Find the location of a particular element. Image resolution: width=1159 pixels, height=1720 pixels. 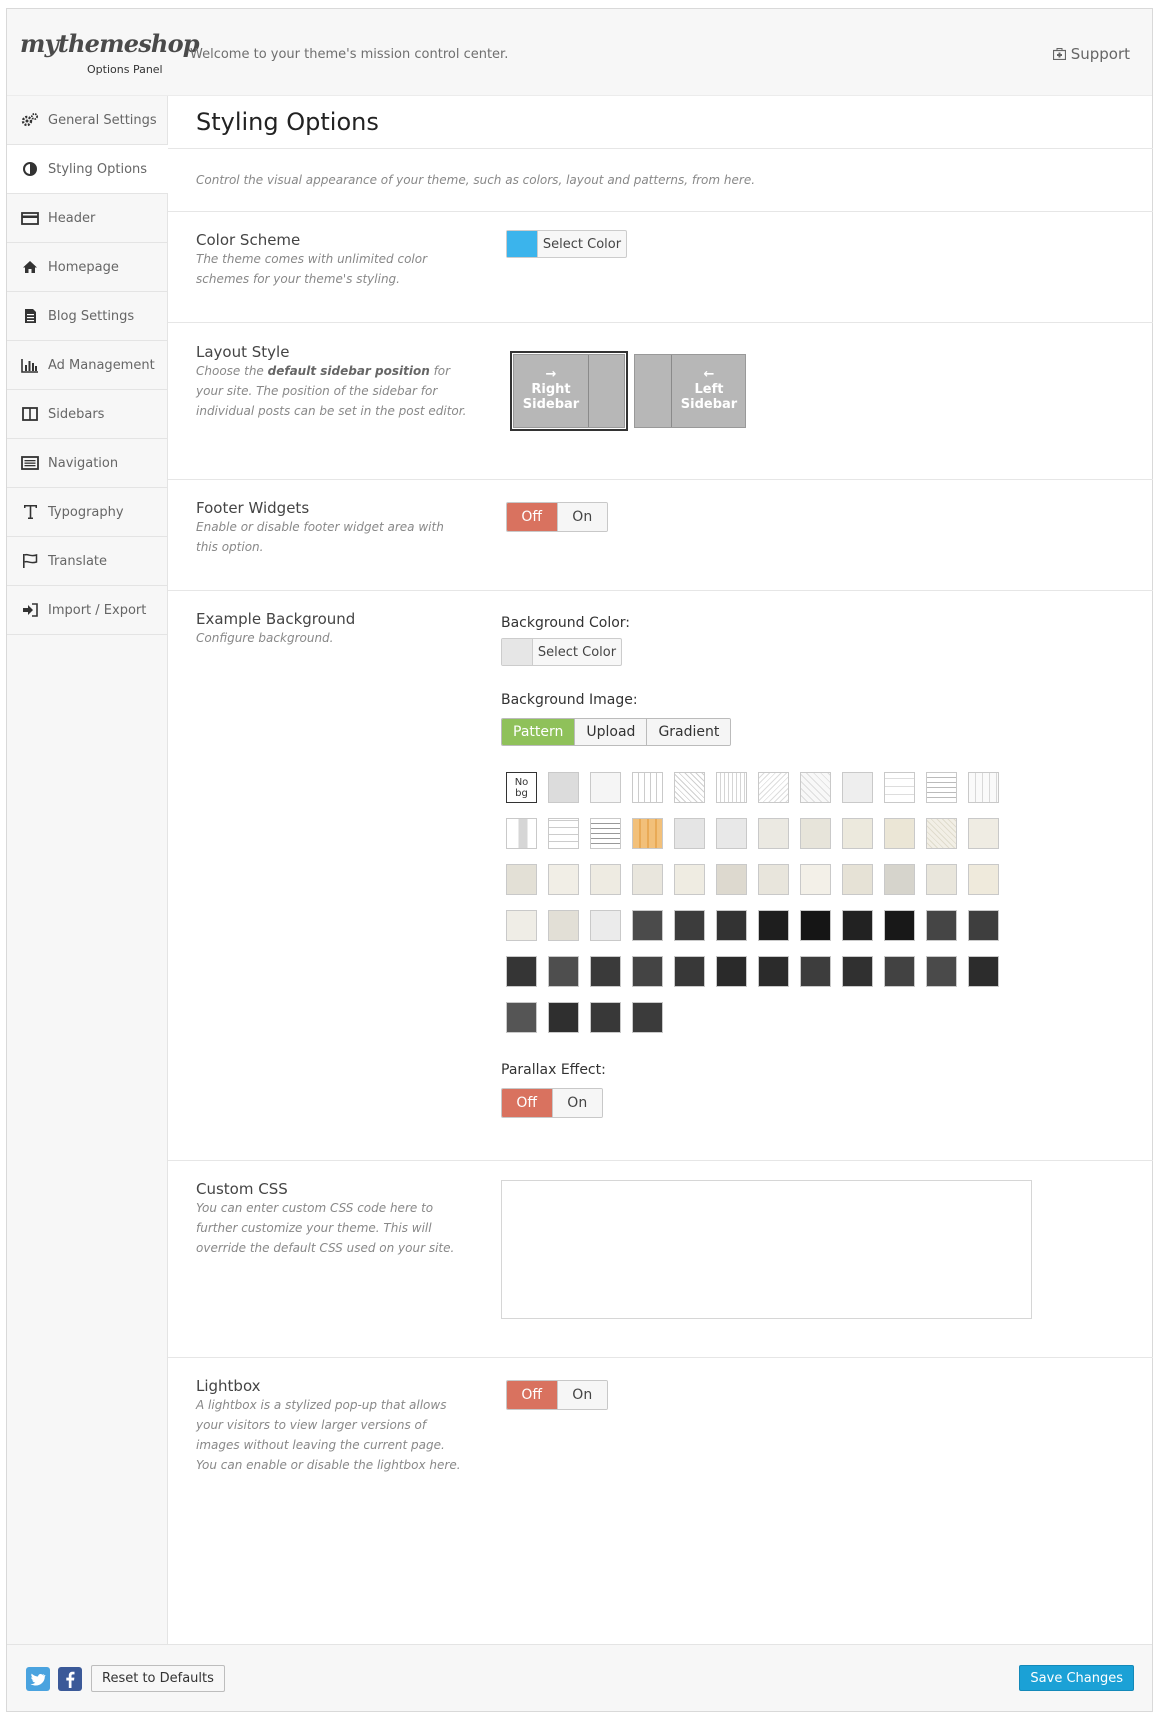

parallax-label: Parallax Effect: is located at coordinates (553, 1070).